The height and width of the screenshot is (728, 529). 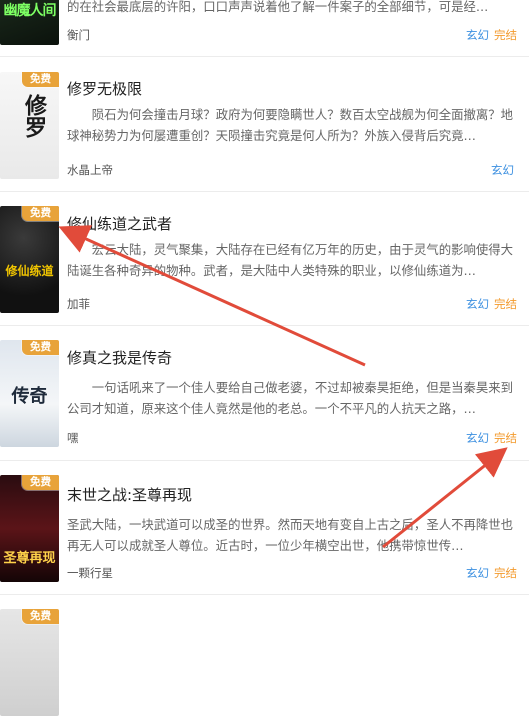 I want to click on book-author: 水晶上帝, so click(x=90, y=170).